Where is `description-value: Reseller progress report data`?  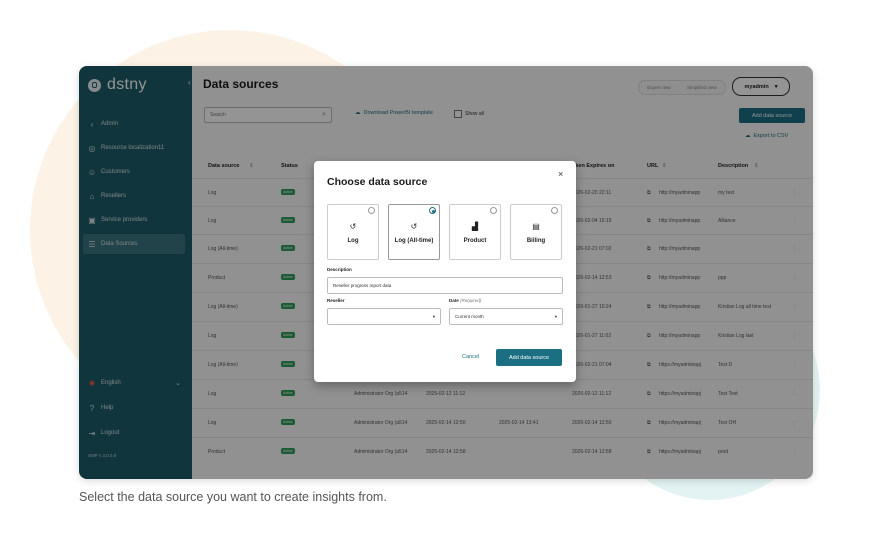
description-value: Reseller progress report data is located at coordinates (362, 285).